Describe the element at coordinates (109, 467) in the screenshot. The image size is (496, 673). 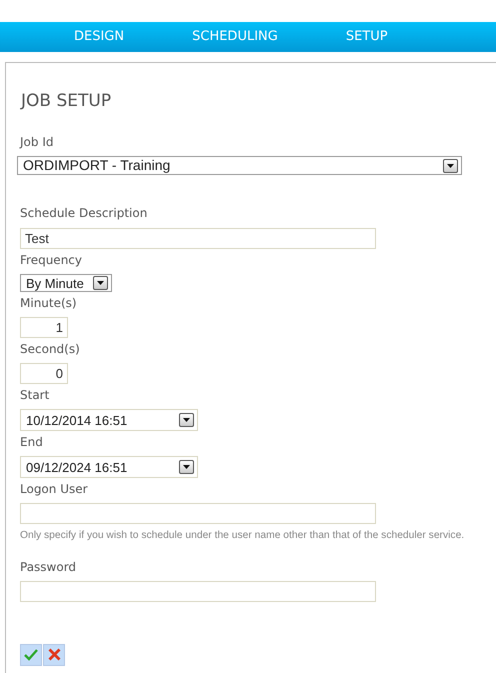
I see `datetime-picker: 09/12/2024 16:51` at that location.